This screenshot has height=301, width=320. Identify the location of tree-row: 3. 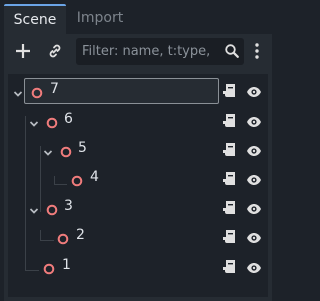
(138, 207).